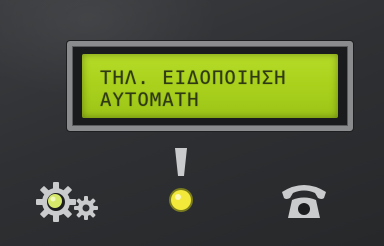  Describe the element at coordinates (181, 200) in the screenshot. I see `alert-led` at that location.